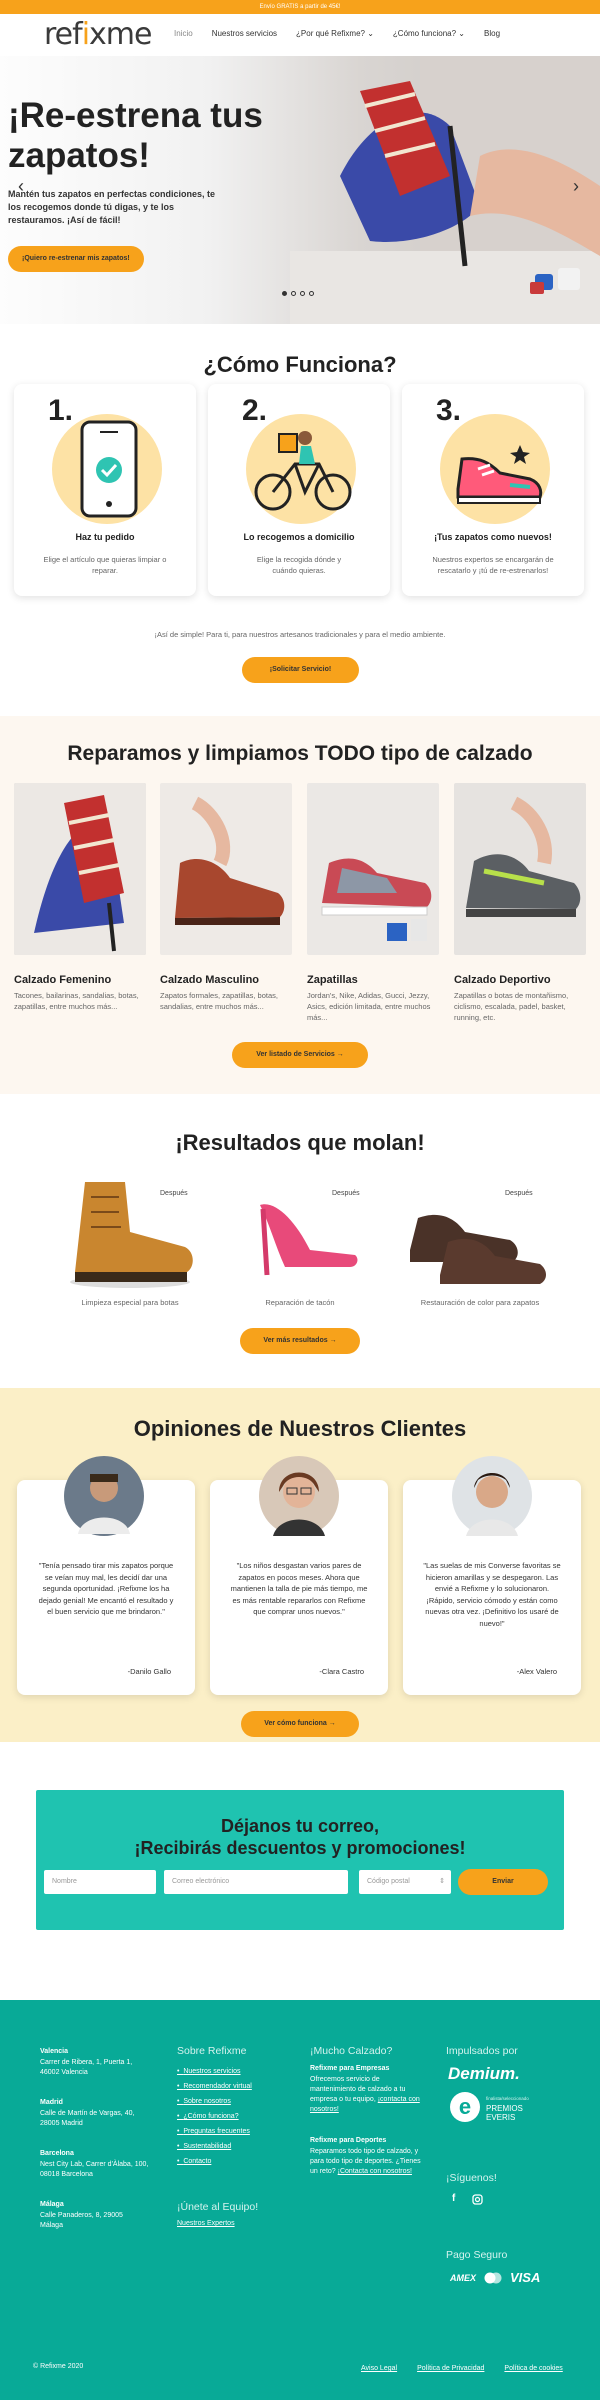 The image size is (600, 2400). I want to click on nav-item-blog: Blog, so click(492, 33).